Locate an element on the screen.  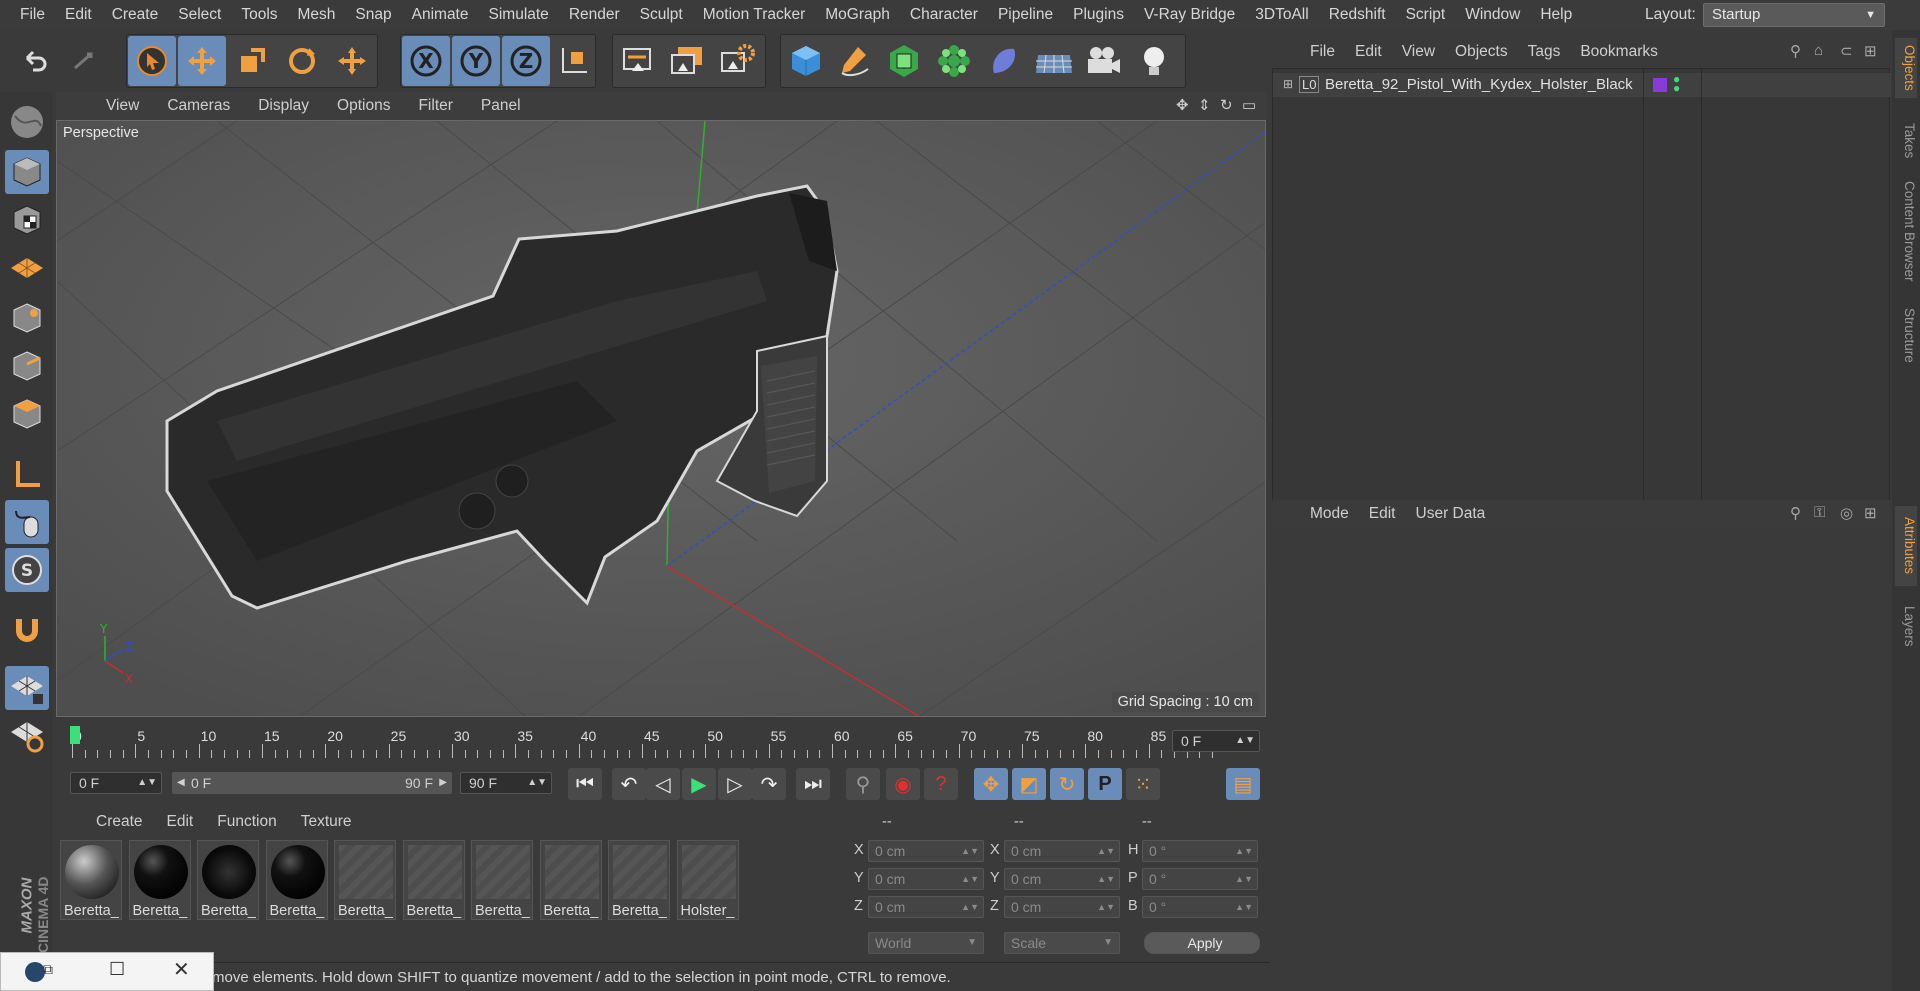
rotate-view-icon: ↻ is located at coordinates (1226, 105).